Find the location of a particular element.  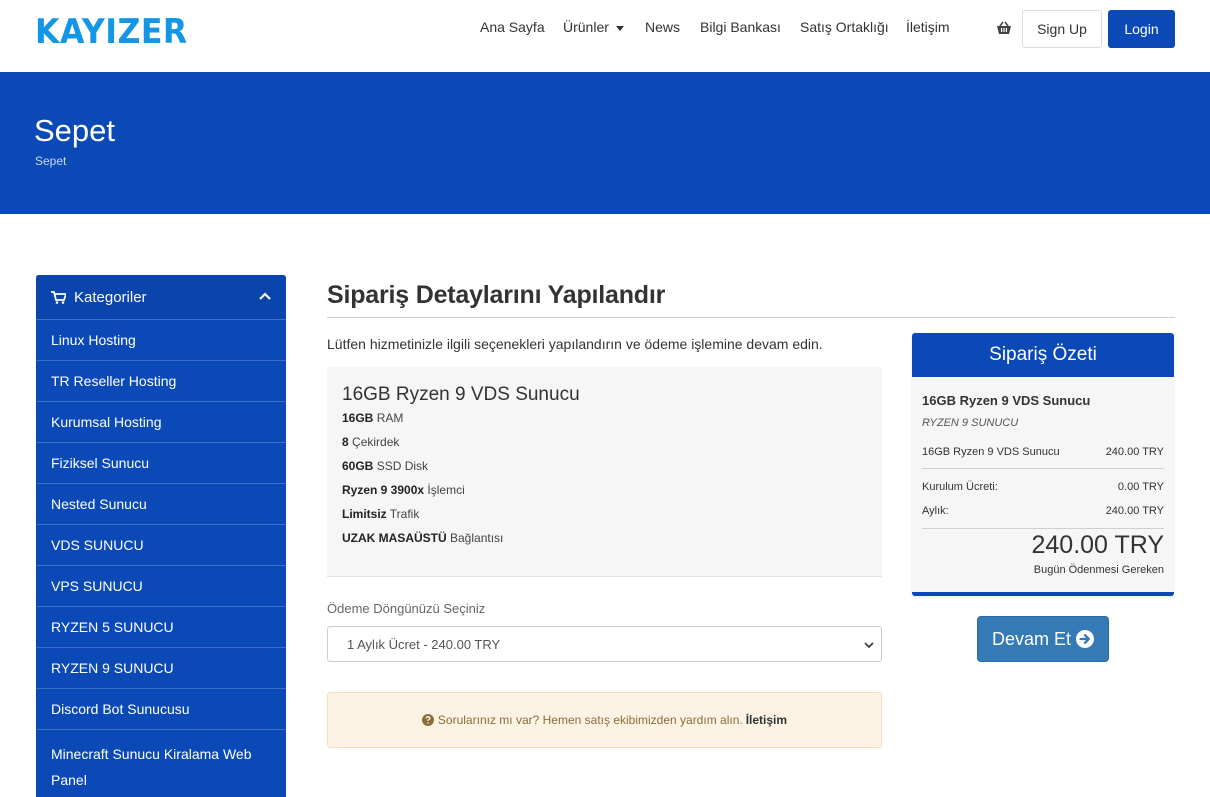

summary-bottom-bar is located at coordinates (1043, 594).